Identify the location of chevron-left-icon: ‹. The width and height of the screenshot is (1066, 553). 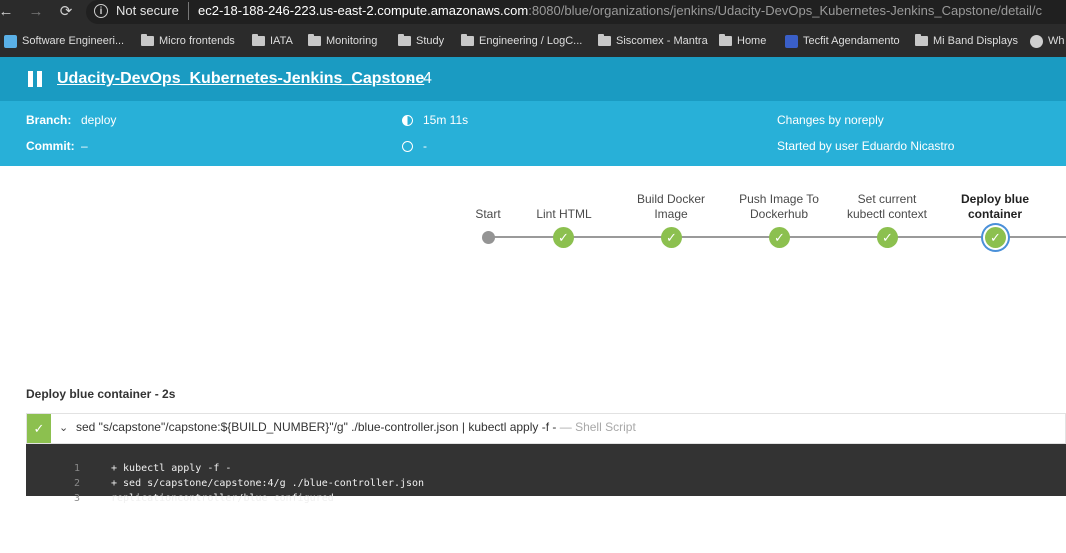
(409, 78).